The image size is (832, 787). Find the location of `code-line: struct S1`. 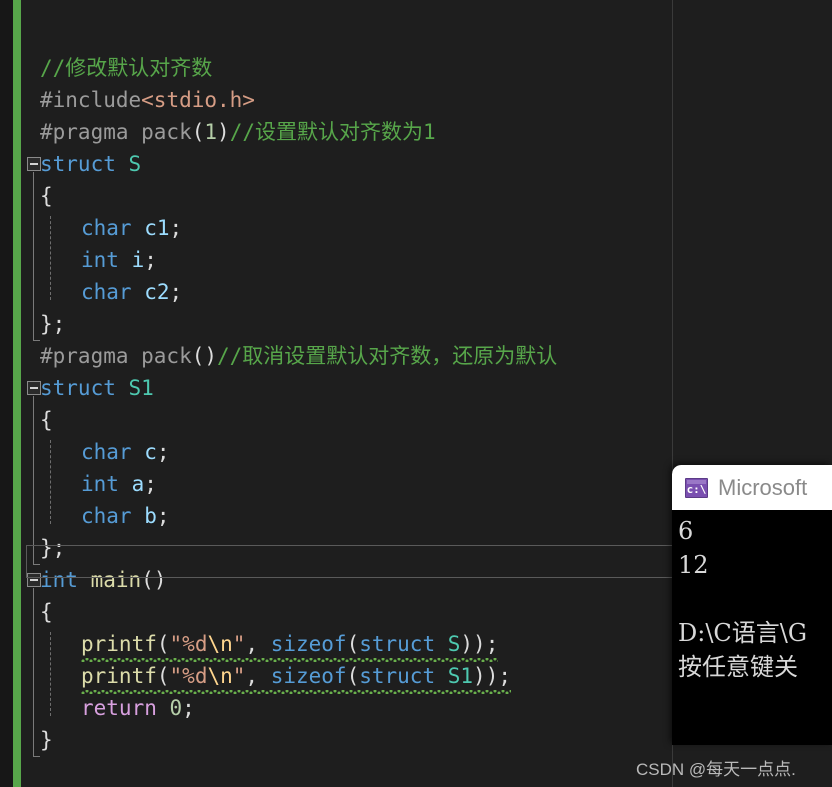

code-line: struct S1 is located at coordinates (416, 388).